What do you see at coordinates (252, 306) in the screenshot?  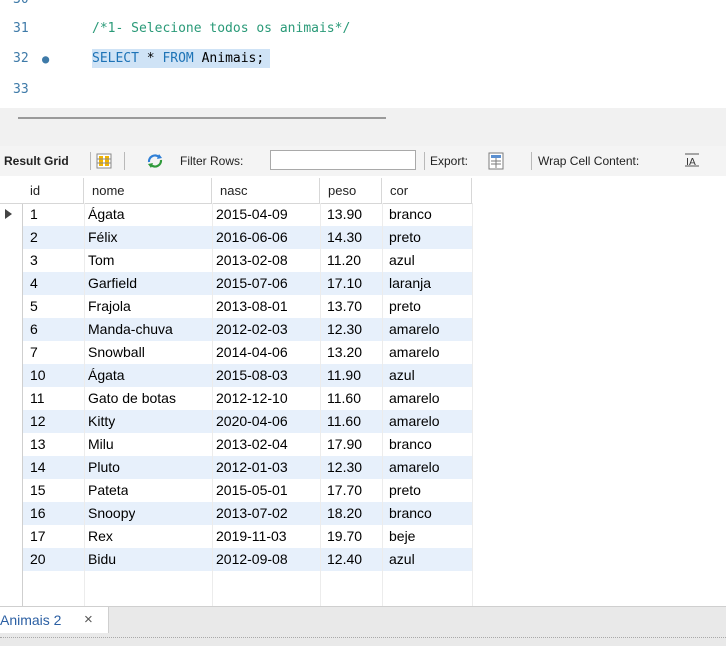 I see `cell-nasc: 2013-08-01` at bounding box center [252, 306].